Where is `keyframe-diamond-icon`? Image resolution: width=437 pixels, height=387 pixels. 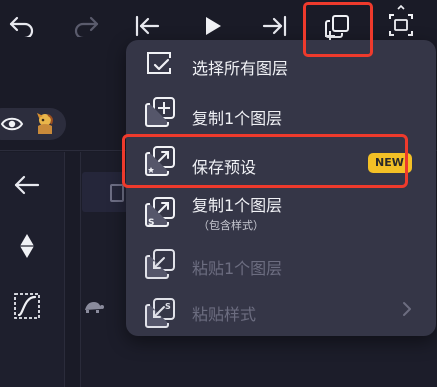
keyframe-diamond-icon is located at coordinates (27, 246).